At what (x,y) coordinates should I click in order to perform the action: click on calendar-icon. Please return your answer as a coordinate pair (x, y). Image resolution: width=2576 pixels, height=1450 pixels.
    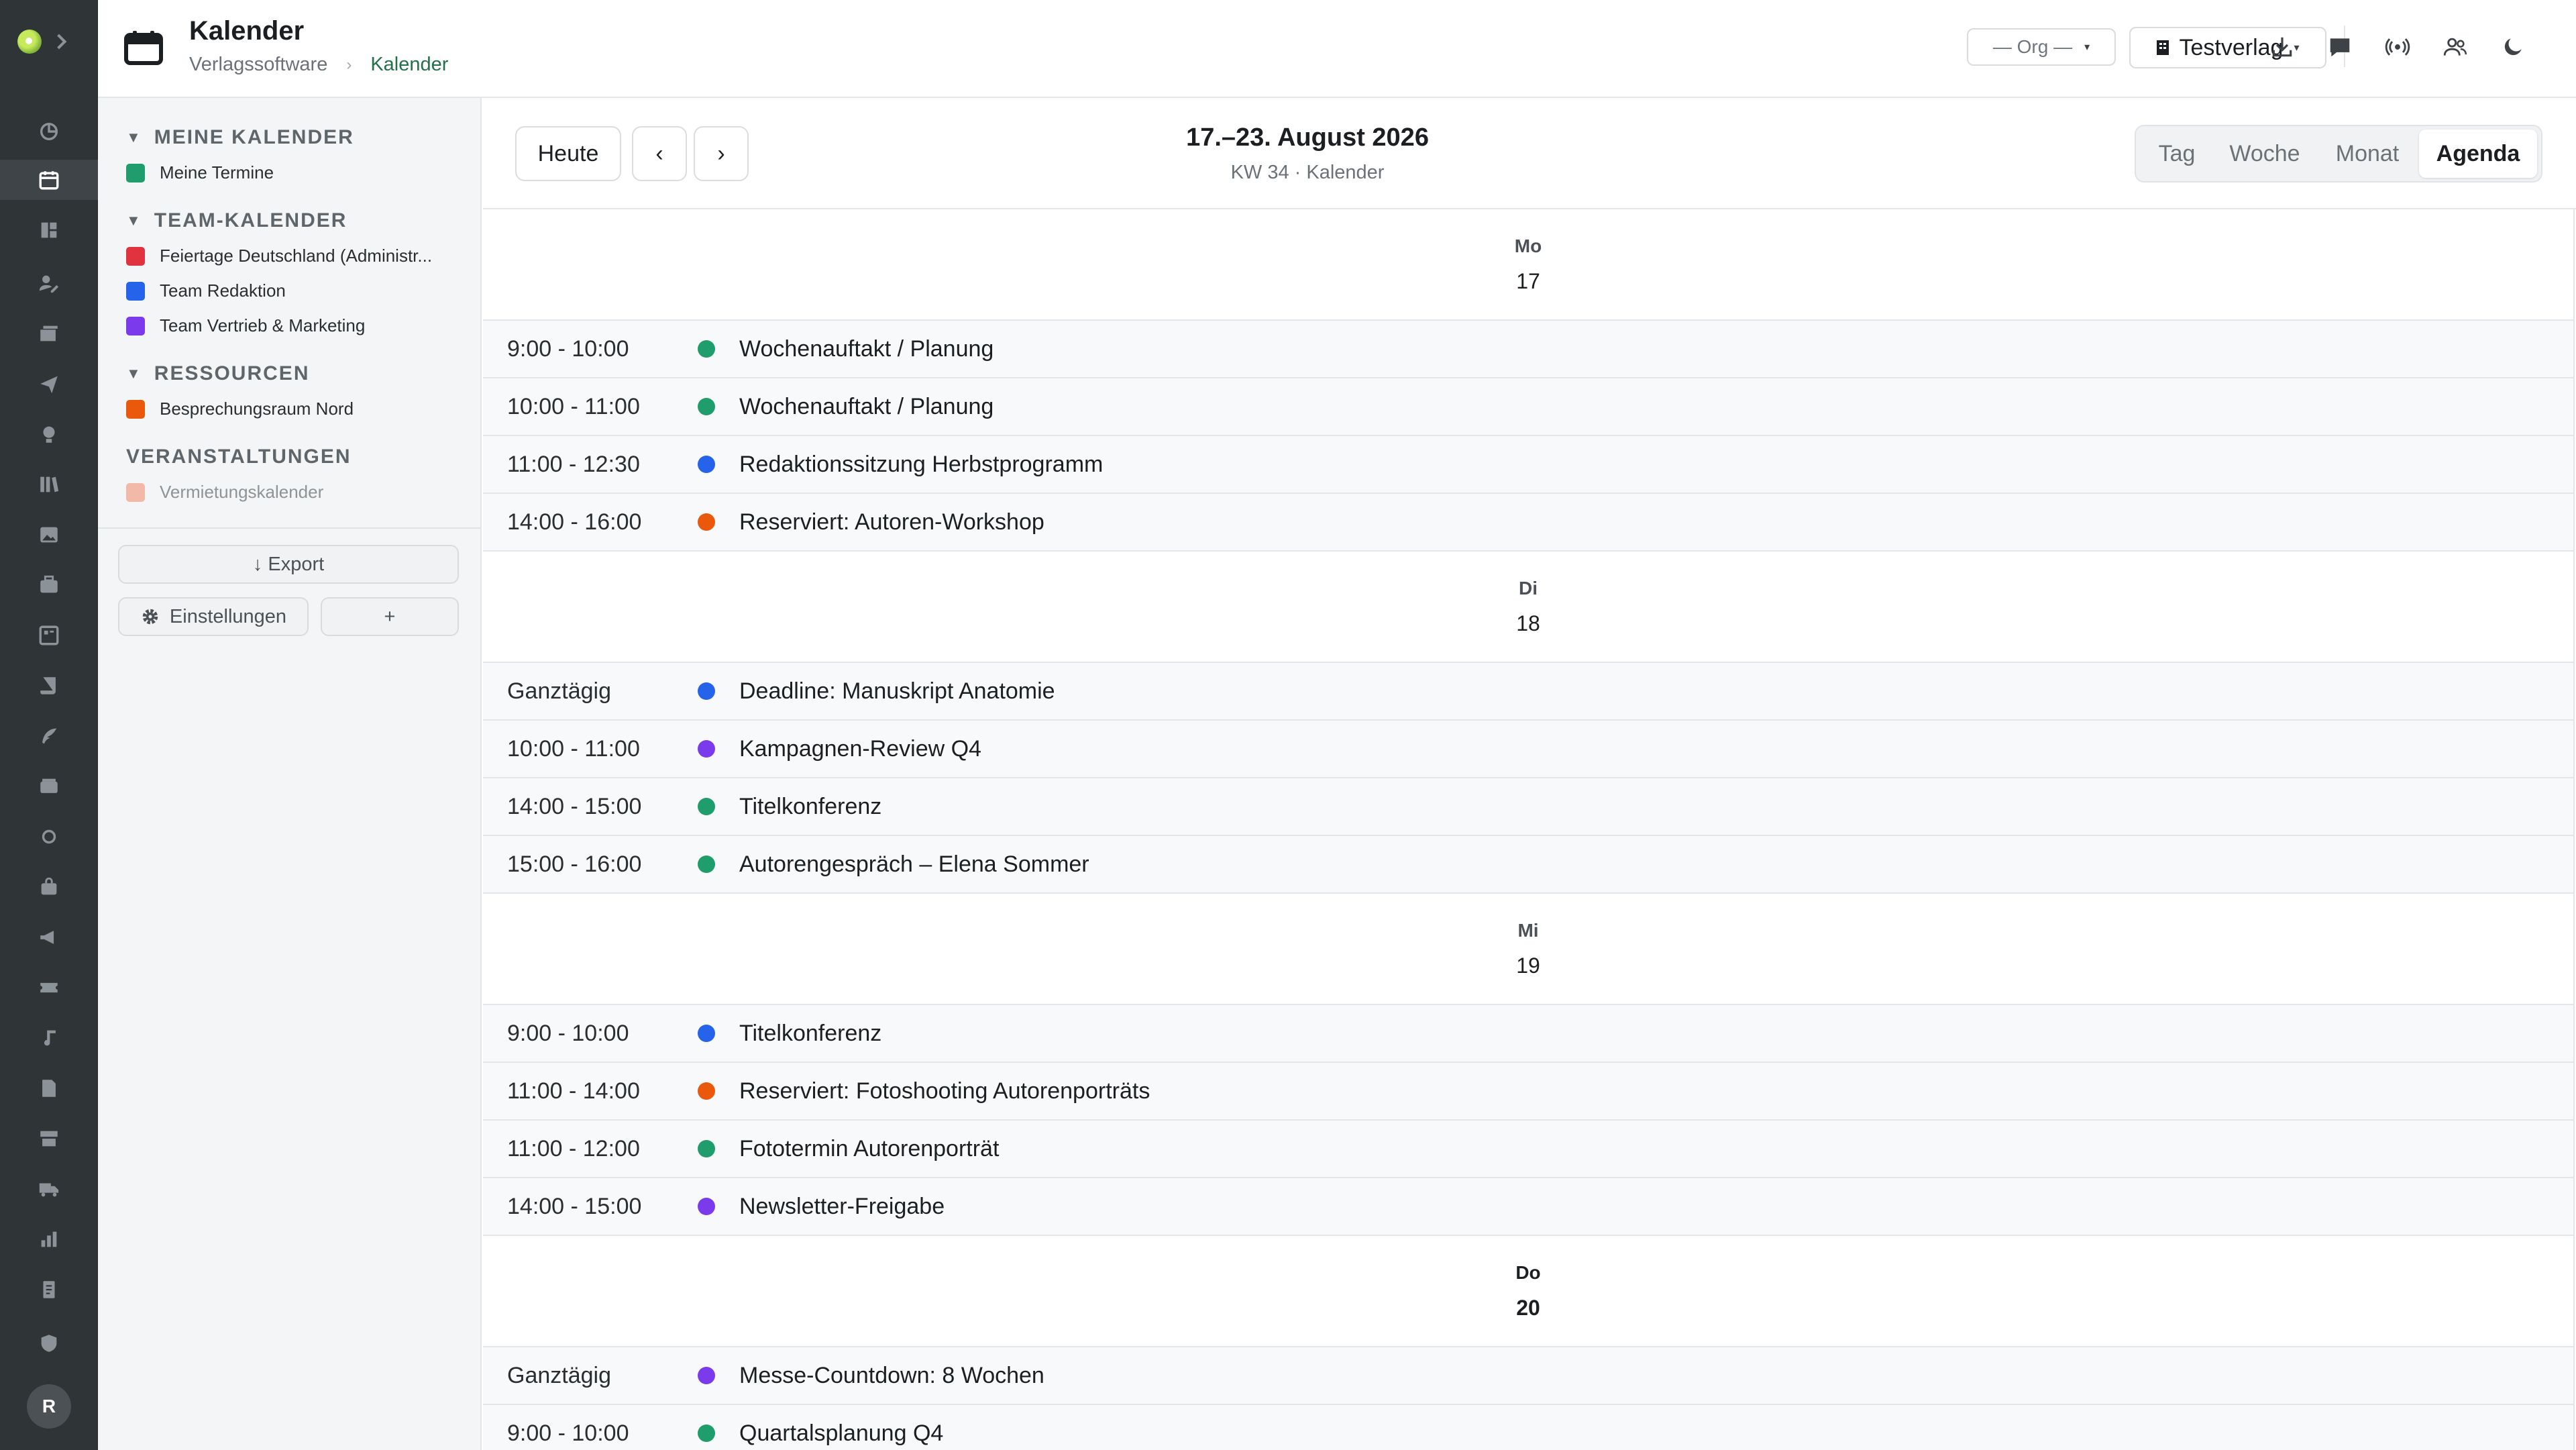
    Looking at the image, I should click on (143, 48).